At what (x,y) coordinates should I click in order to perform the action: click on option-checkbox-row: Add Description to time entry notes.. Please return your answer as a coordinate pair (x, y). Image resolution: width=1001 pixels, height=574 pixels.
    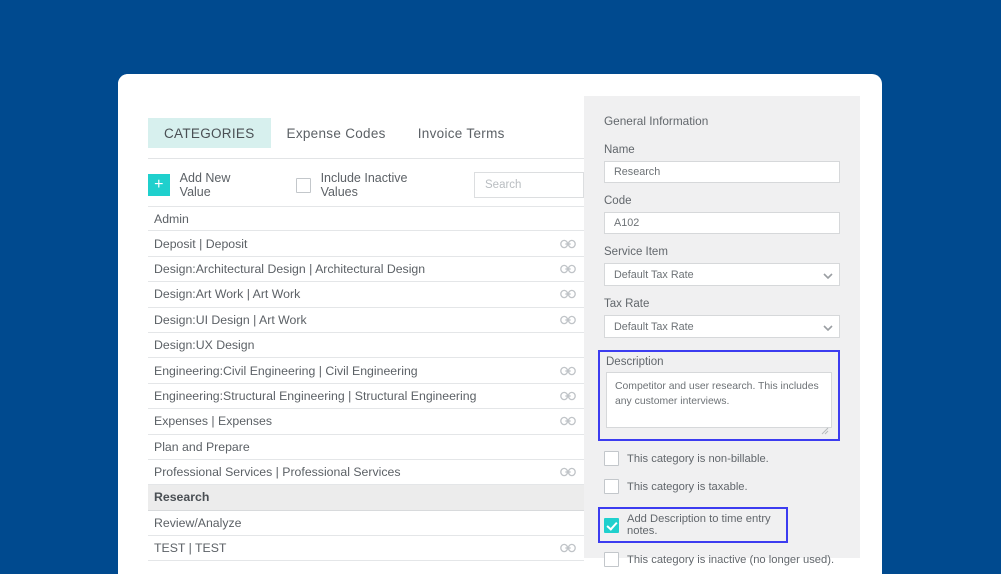
    Looking at the image, I should click on (693, 525).